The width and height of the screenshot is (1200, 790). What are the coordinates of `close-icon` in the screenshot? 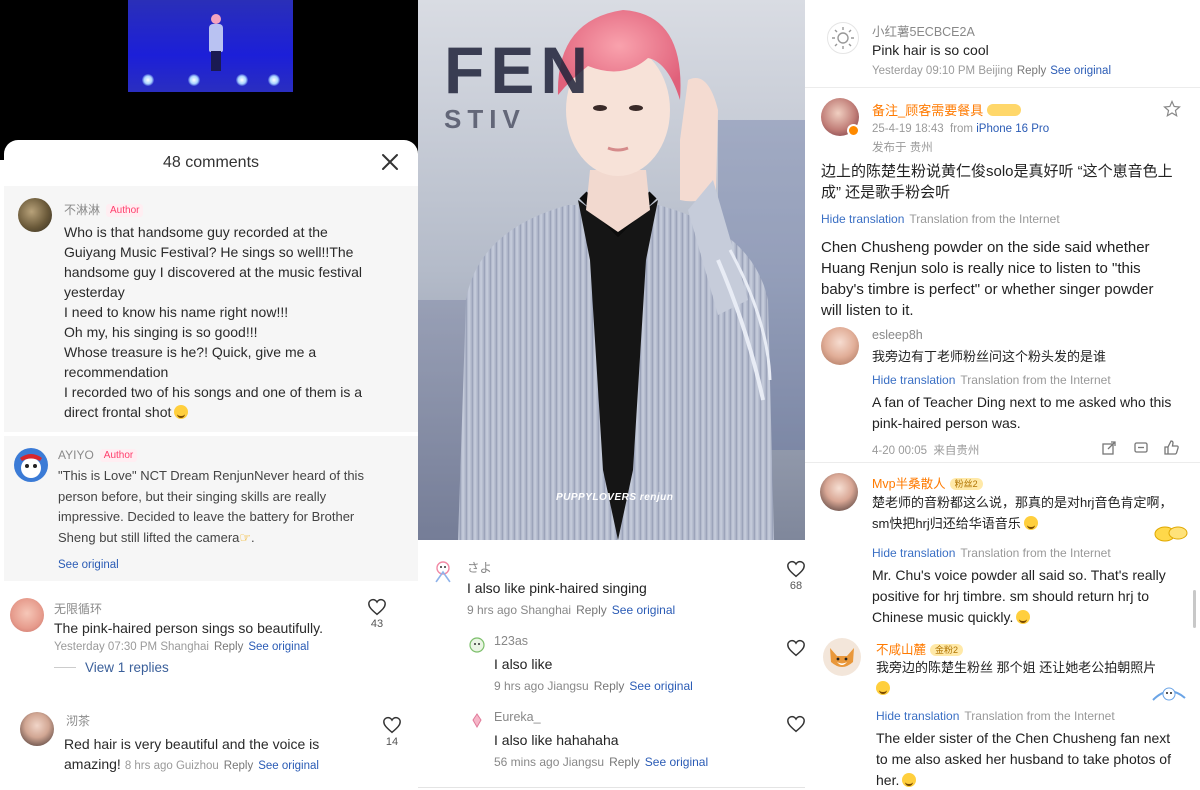 It's located at (390, 162).